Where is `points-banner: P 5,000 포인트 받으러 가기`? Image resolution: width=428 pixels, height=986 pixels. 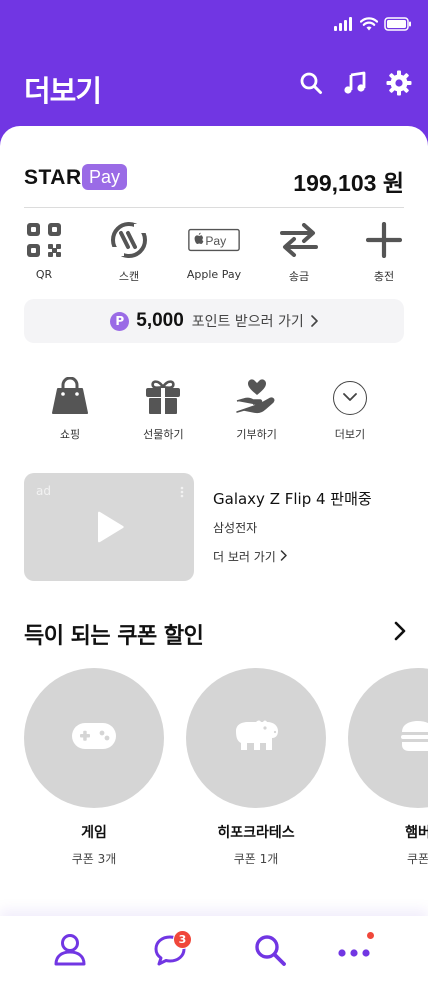 points-banner: P 5,000 포인트 받으러 가기 is located at coordinates (214, 321).